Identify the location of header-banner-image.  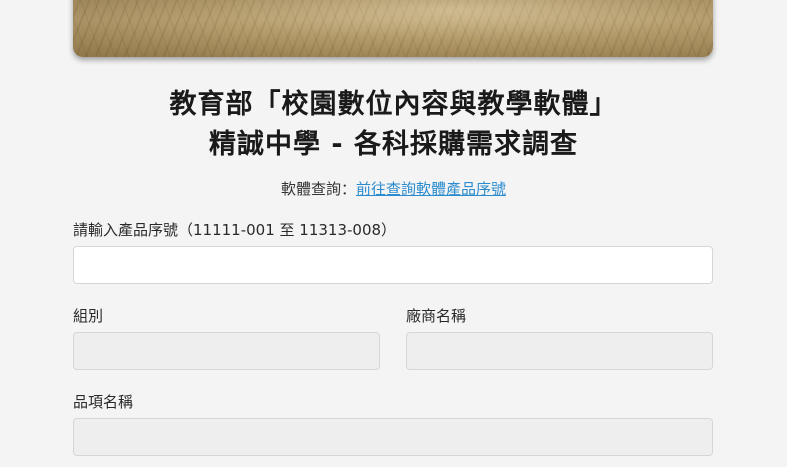
(393, 28).